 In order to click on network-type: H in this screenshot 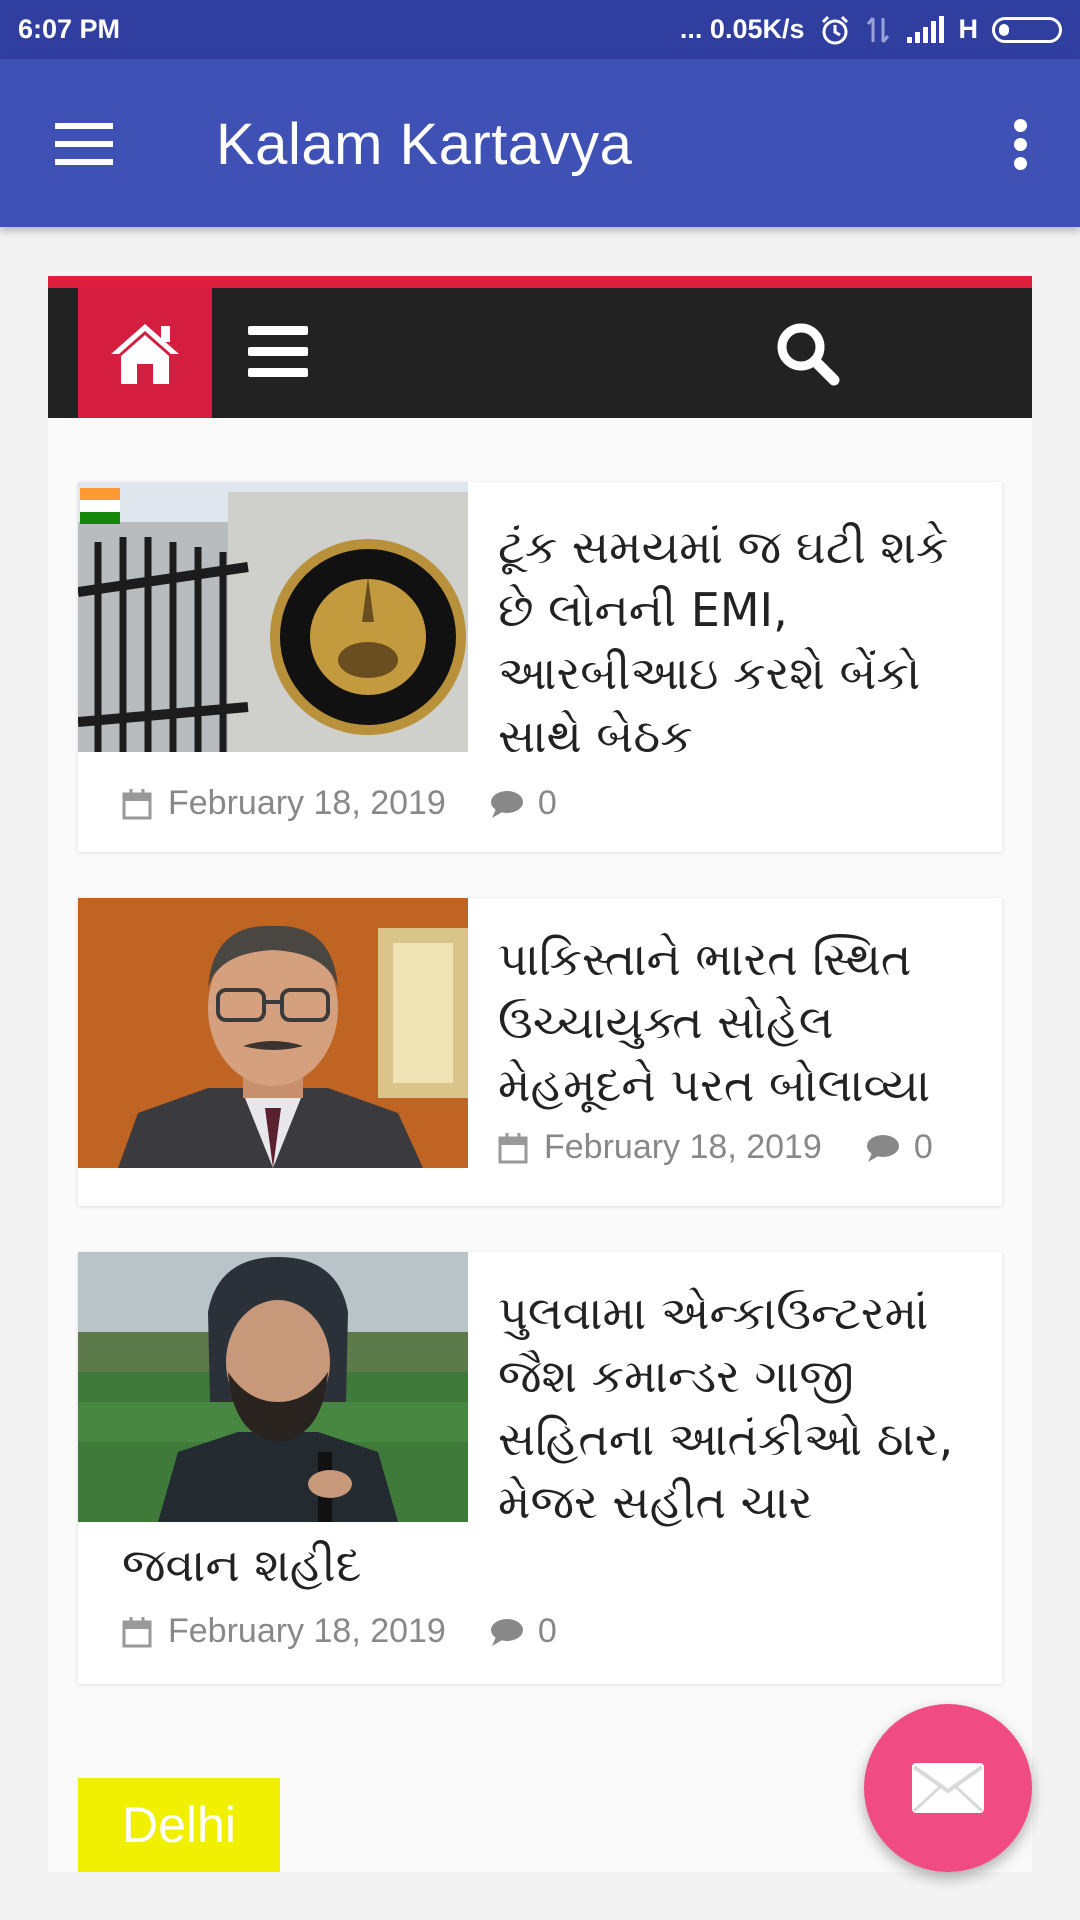, I will do `click(968, 29)`.